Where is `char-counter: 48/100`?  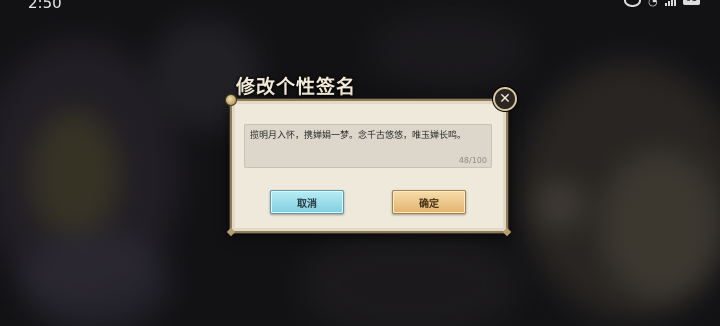
char-counter: 48/100 is located at coordinates (472, 160).